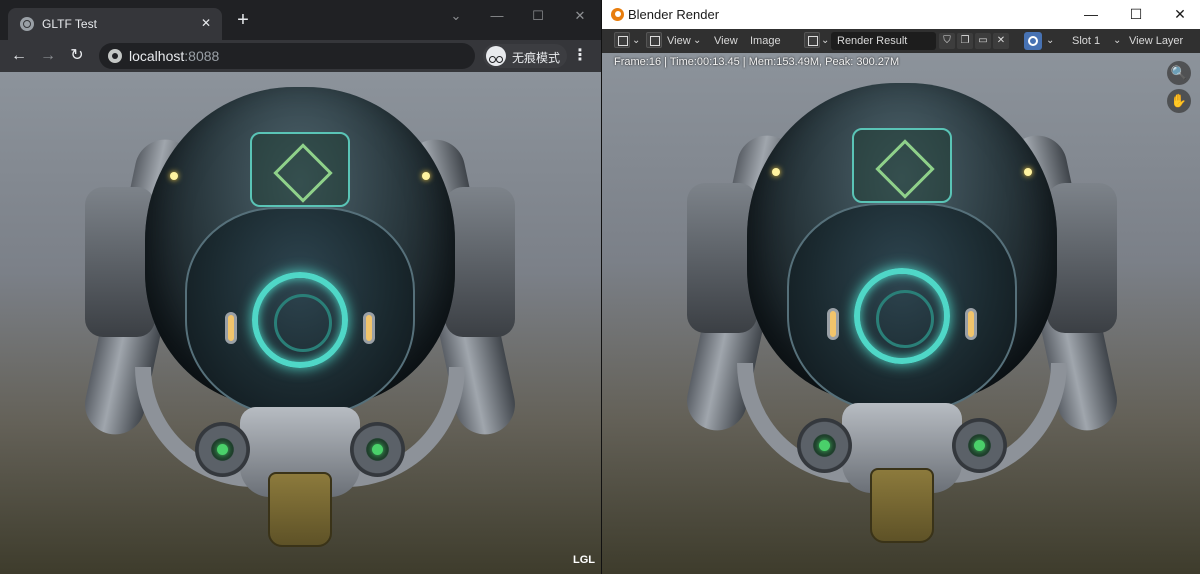 The width and height of the screenshot is (1200, 574). I want to click on slot-chevron-icon: ⌄, so click(1117, 41).